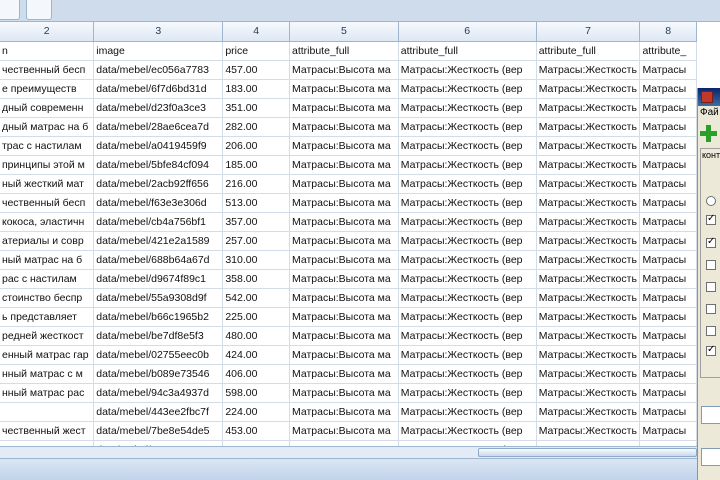  What do you see at coordinates (256, 222) in the screenshot?
I see `table-cell-c4: 357.00` at bounding box center [256, 222].